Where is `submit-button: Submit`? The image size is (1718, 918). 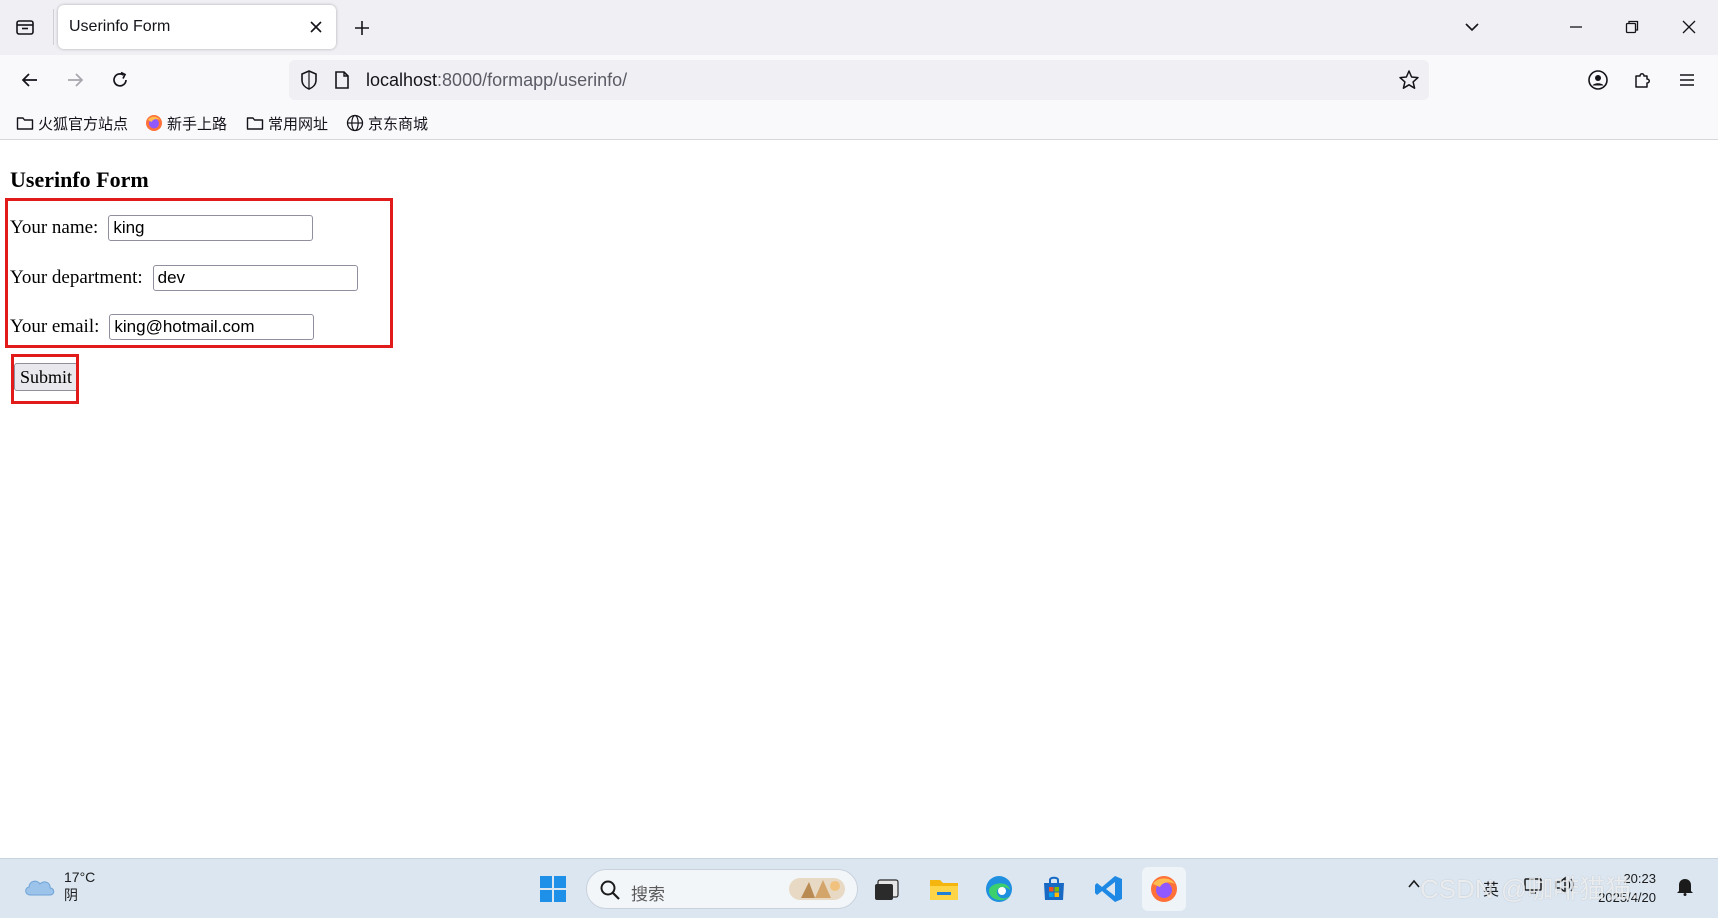
submit-button: Submit is located at coordinates (46, 377).